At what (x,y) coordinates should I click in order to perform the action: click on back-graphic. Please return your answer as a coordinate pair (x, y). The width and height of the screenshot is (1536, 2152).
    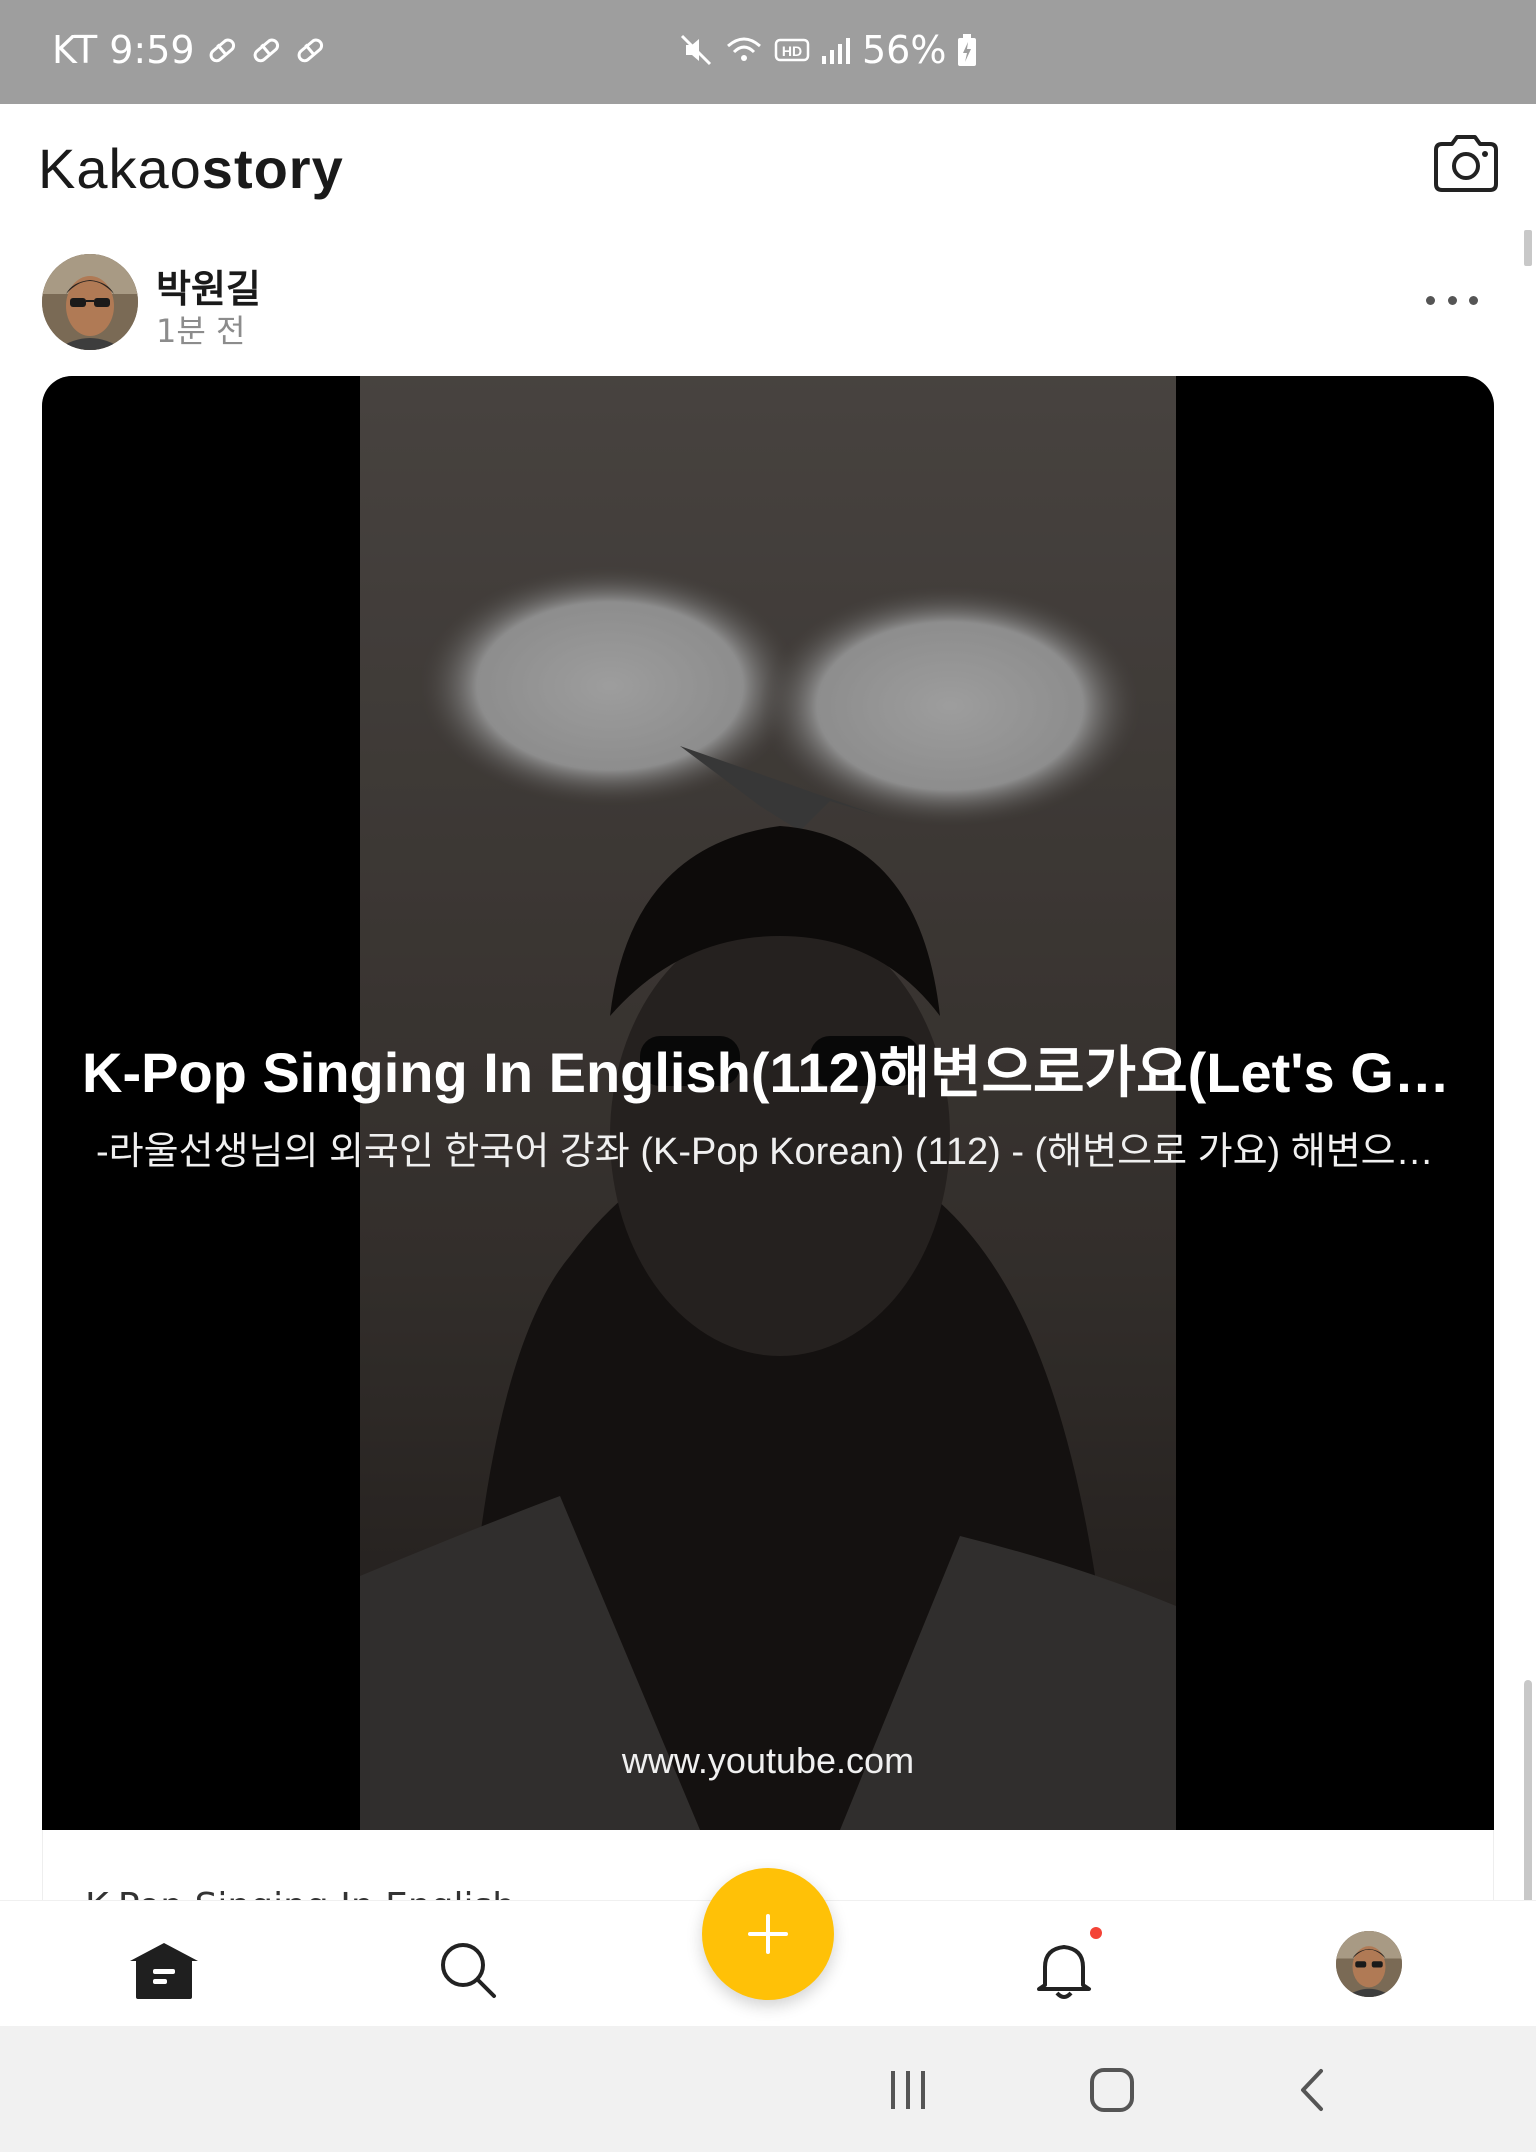
    Looking at the image, I should click on (1312, 2090).